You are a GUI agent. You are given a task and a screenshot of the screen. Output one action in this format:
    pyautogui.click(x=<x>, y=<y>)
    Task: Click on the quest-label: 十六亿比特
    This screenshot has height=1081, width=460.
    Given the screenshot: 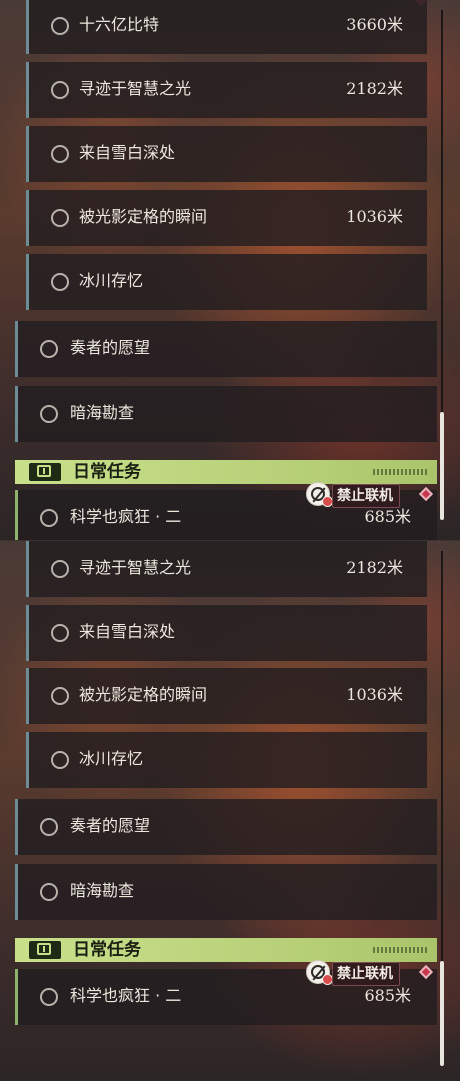 What is the action you would take?
    pyautogui.click(x=119, y=24)
    